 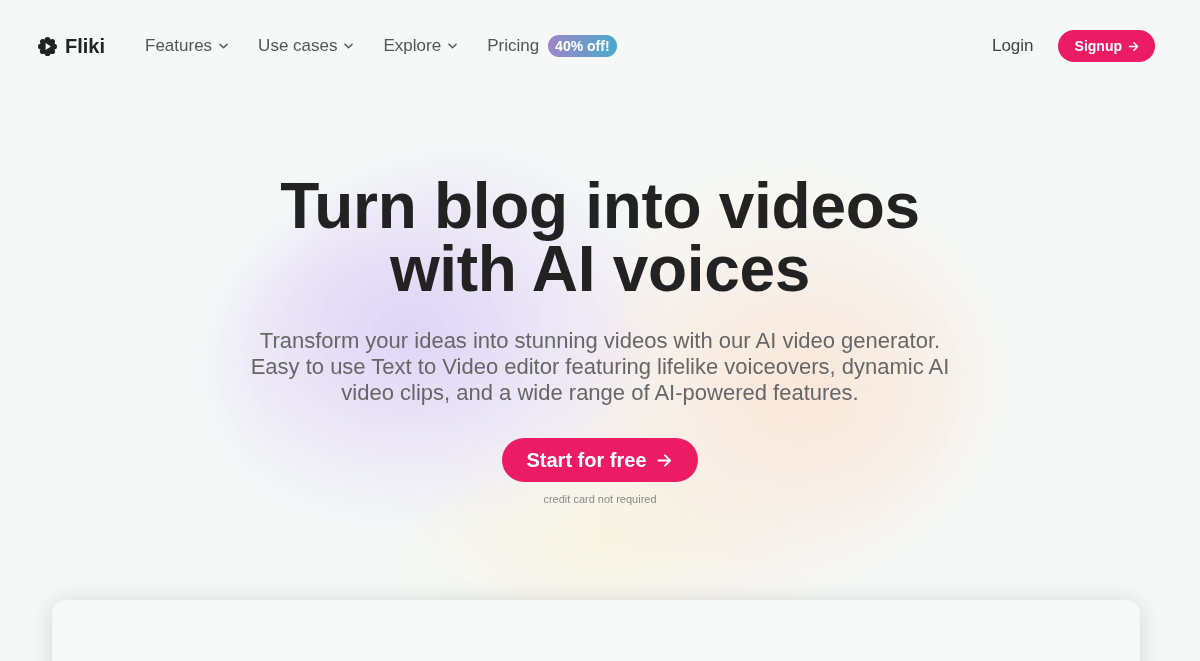 I want to click on login-link: Login, so click(x=1012, y=46).